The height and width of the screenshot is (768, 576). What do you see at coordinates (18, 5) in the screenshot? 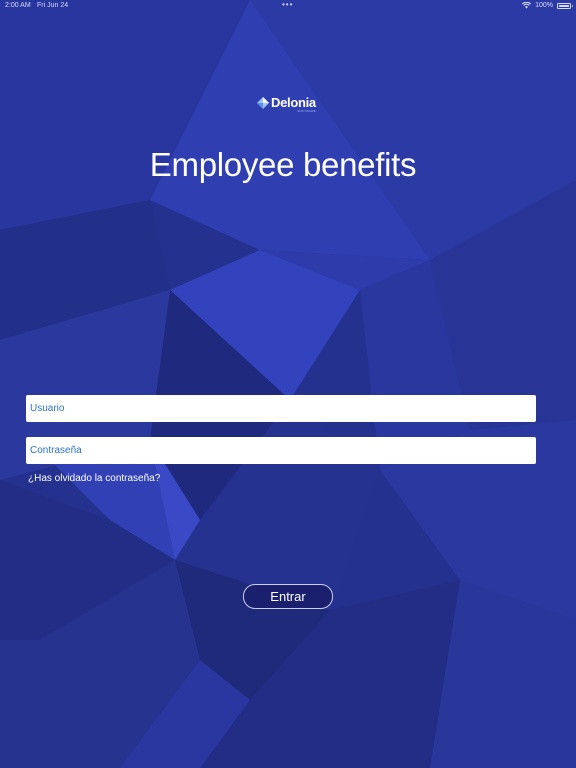
I see `status-time: 2:00 AM` at bounding box center [18, 5].